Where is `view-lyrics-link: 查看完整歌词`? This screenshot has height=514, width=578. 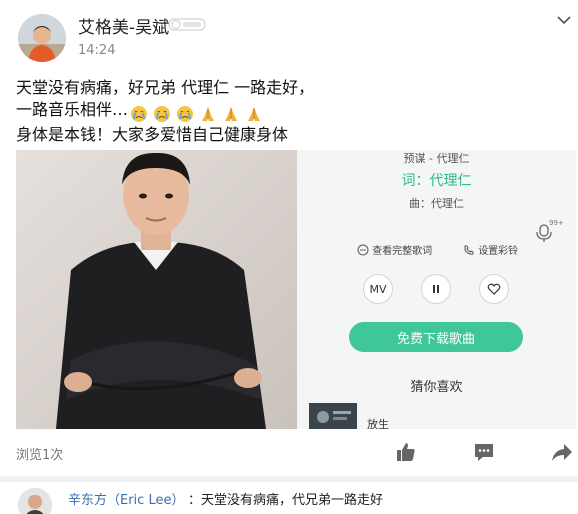 view-lyrics-link: 查看完整歌词 is located at coordinates (394, 249).